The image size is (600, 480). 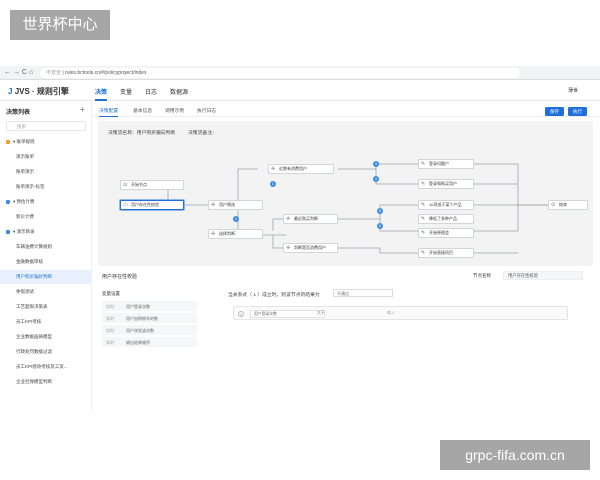 What do you see at coordinates (235, 205) in the screenshot?
I see `node-user-filter: ✢ 用户筛选` at bounding box center [235, 205].